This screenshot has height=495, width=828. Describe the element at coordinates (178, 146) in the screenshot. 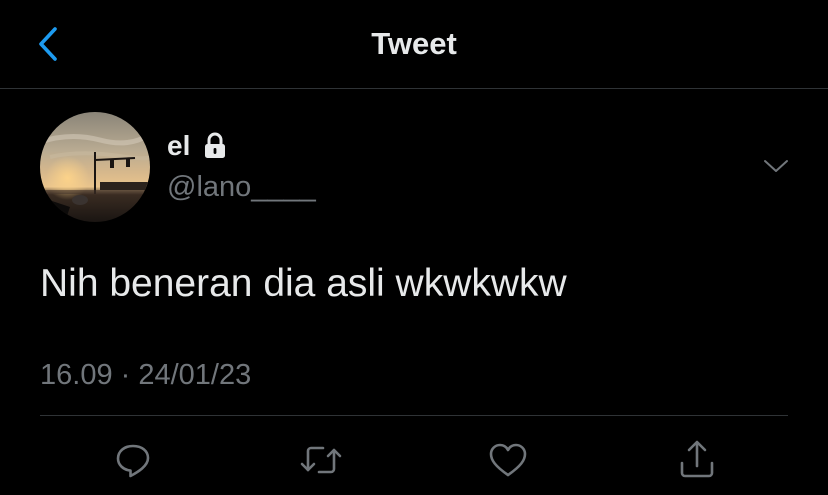

I see `display-name: el` at that location.